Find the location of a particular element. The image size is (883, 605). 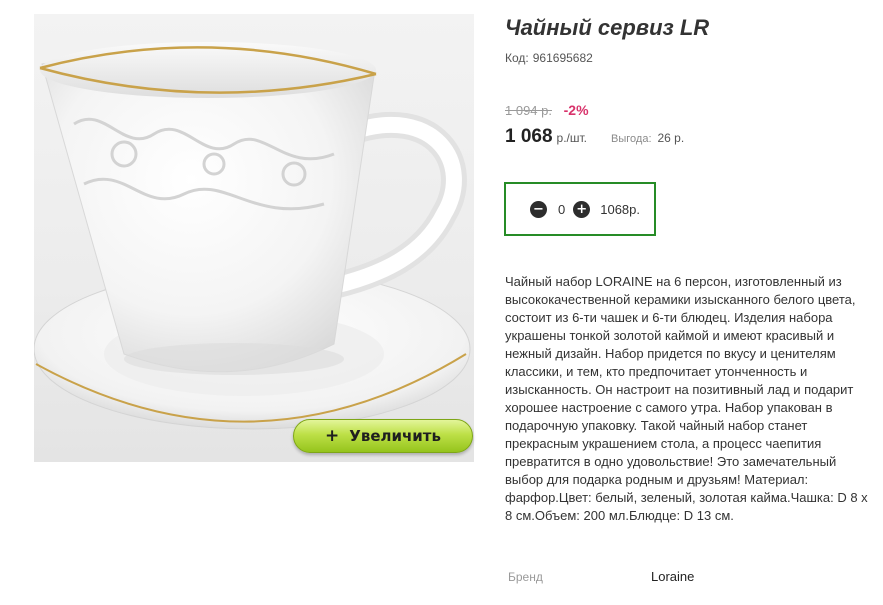

old-price: 1 094 р. is located at coordinates (528, 110).